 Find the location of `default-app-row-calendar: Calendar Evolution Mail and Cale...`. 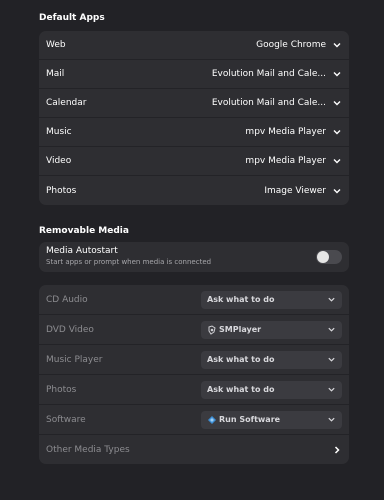

default-app-row-calendar: Calendar Evolution Mail and Cale... is located at coordinates (194, 103).